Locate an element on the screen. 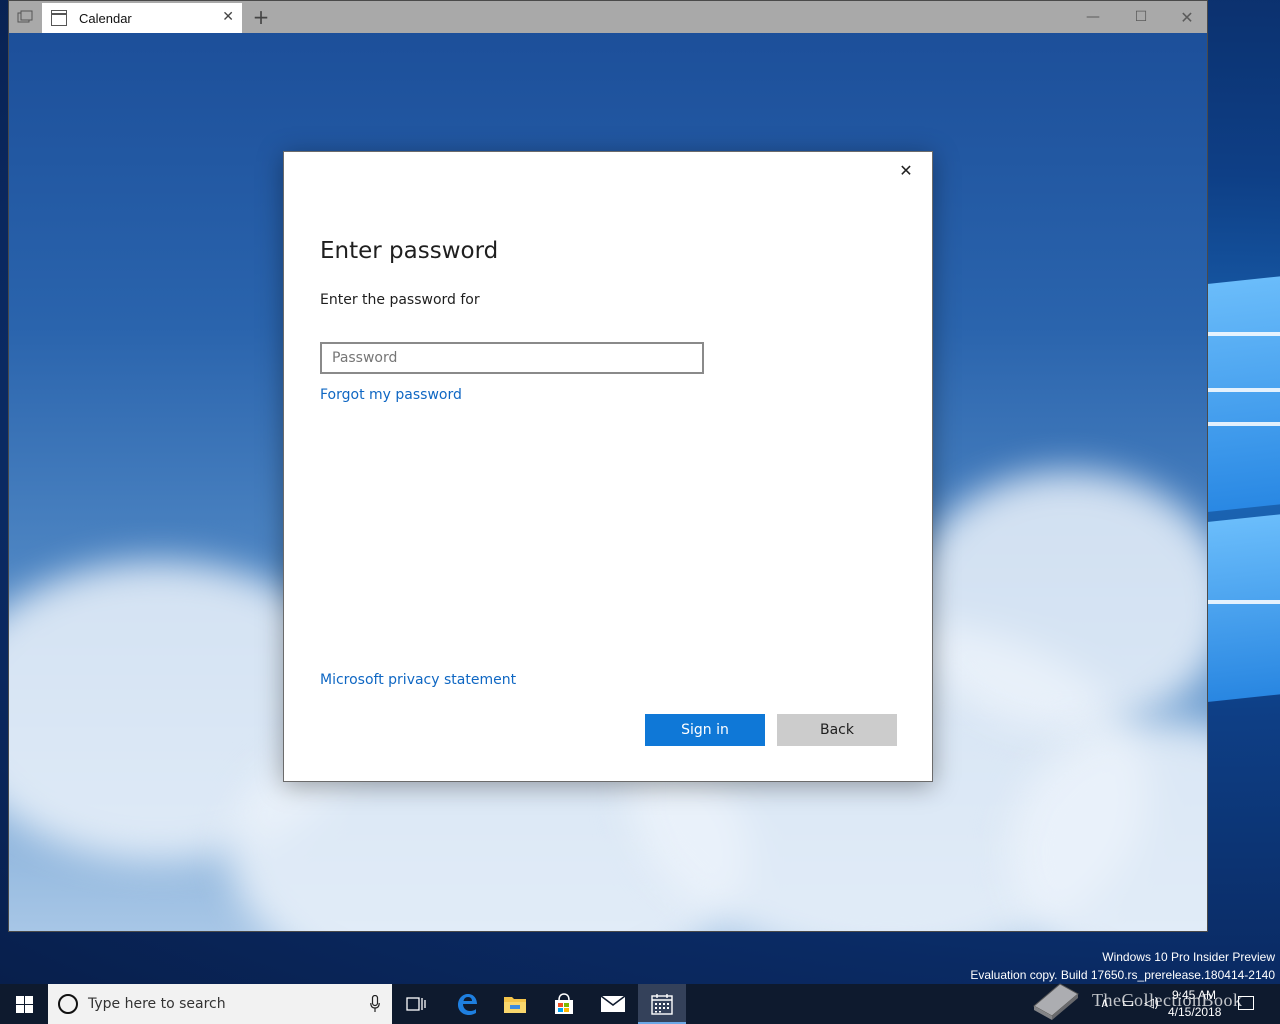 The width and height of the screenshot is (1280, 1024). calendar-taskbar-icon is located at coordinates (662, 1004).